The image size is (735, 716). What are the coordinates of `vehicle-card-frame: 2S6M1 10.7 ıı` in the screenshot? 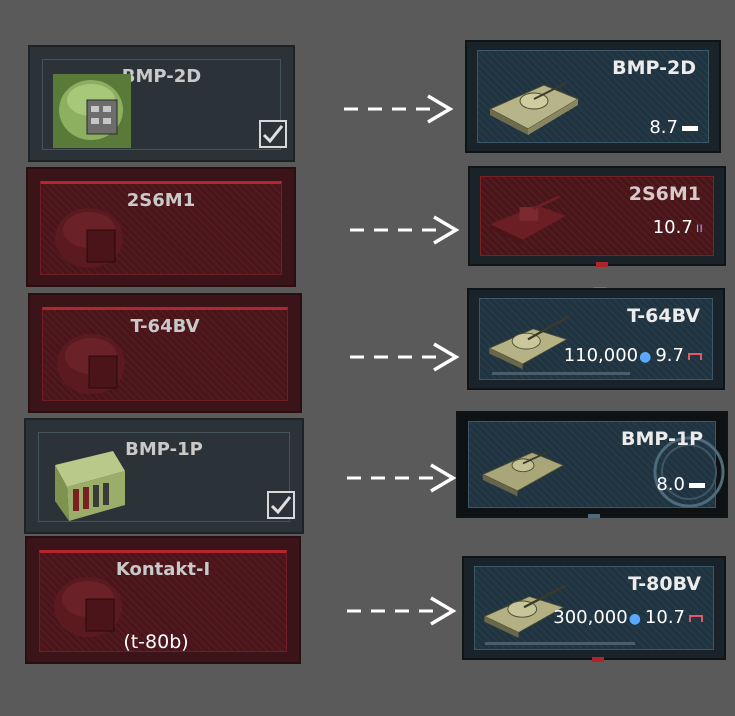 It's located at (597, 216).